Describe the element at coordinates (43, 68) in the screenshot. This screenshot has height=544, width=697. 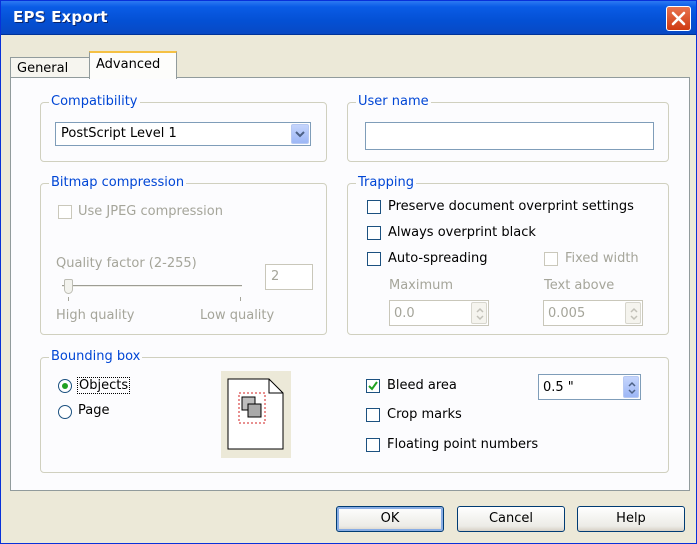
I see `tab-general-label: General` at that location.